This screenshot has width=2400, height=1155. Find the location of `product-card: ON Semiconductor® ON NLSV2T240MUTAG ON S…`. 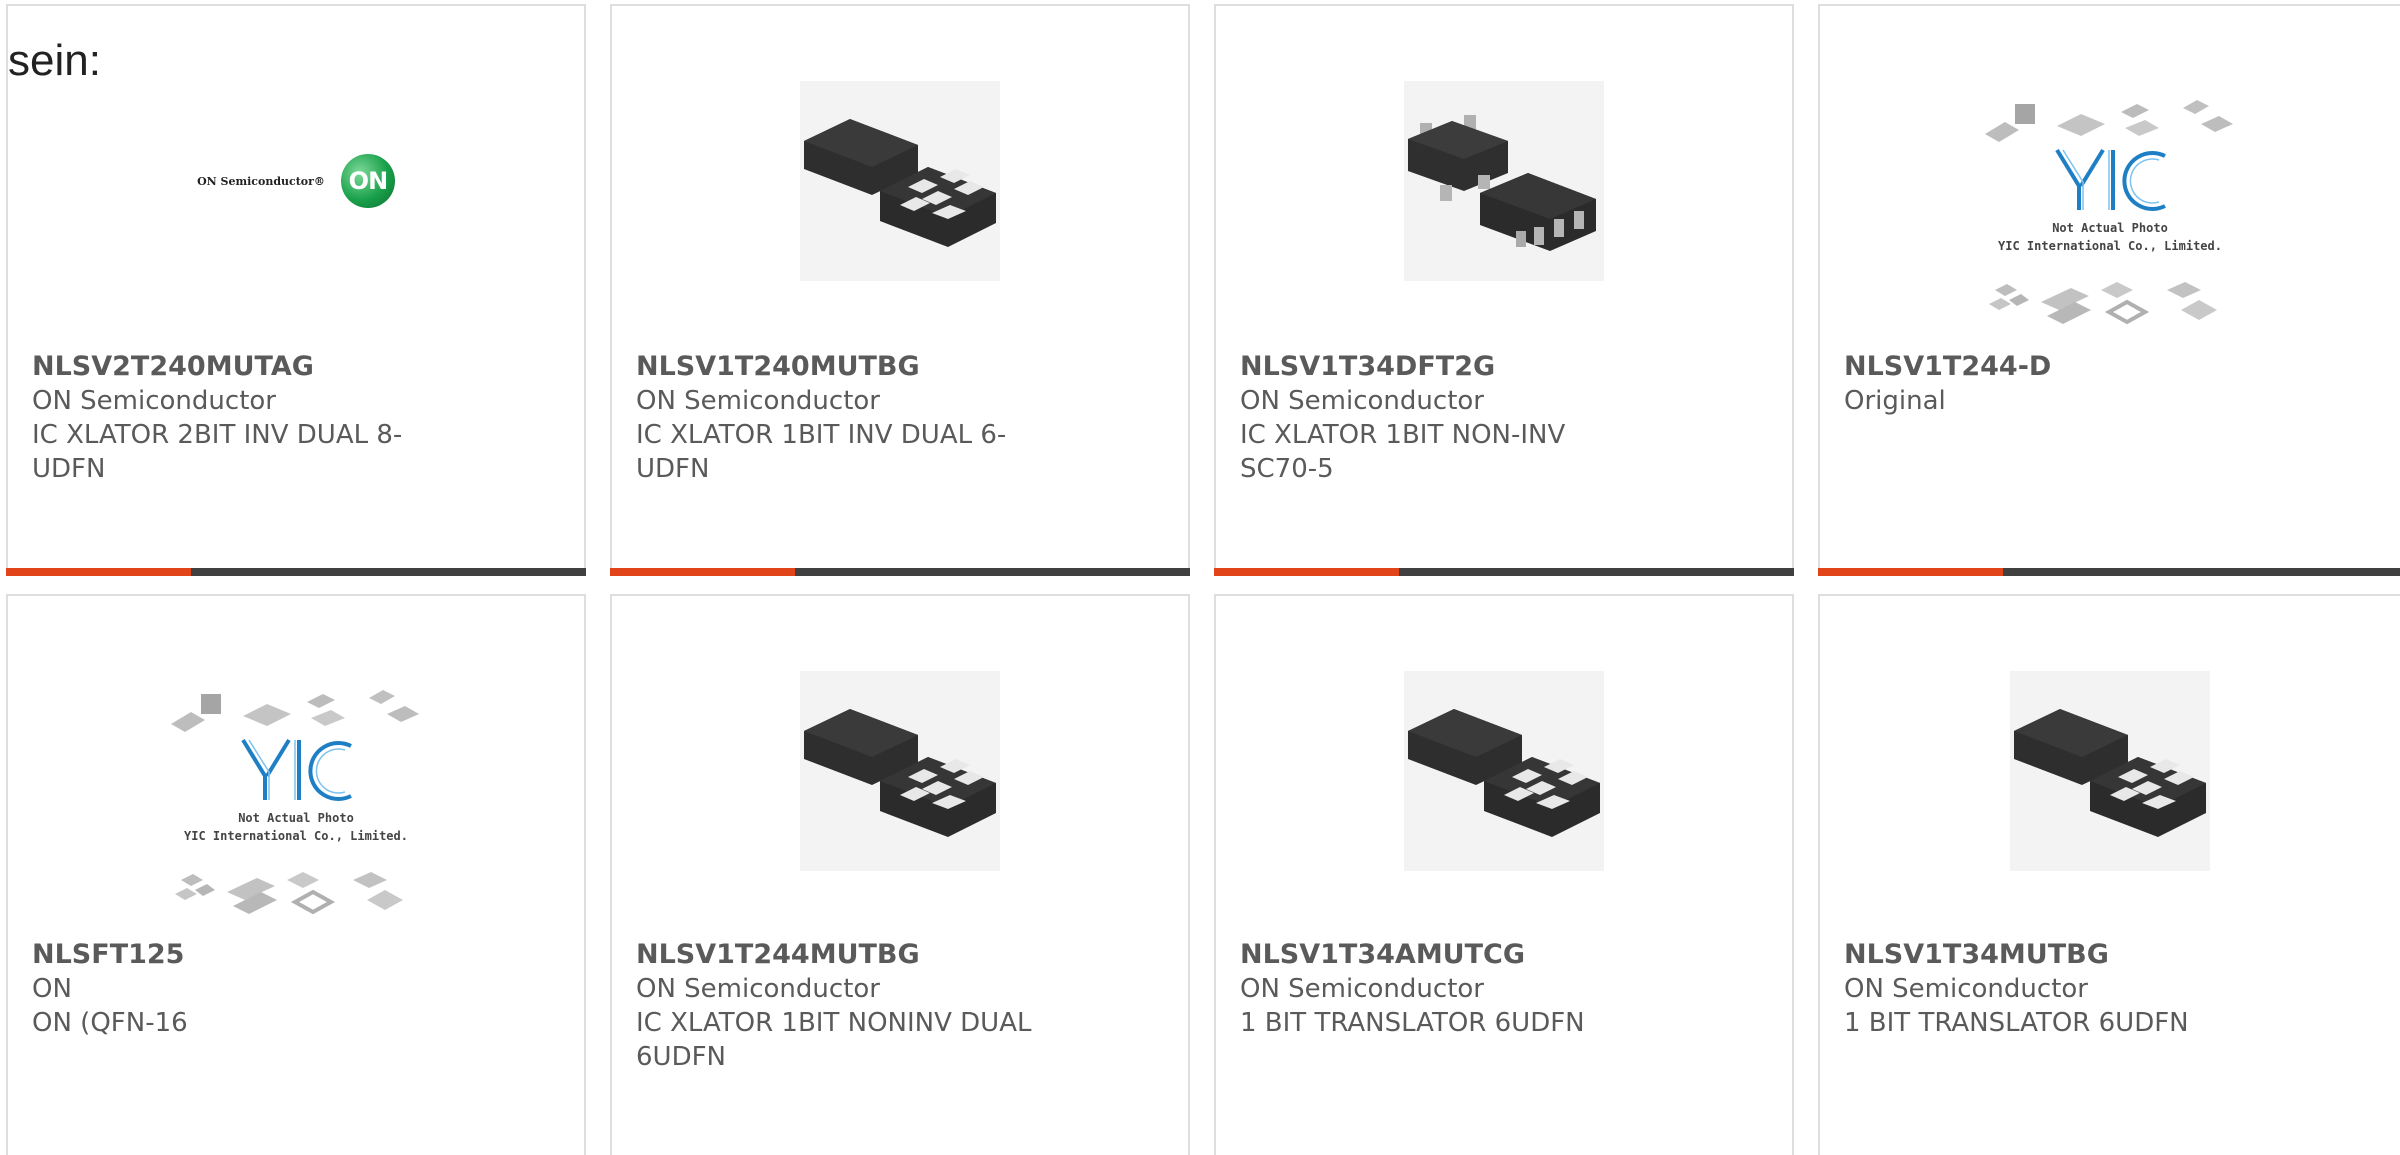

product-card: ON Semiconductor® ON NLSV2T240MUTAG ON S… is located at coordinates (296, 290).